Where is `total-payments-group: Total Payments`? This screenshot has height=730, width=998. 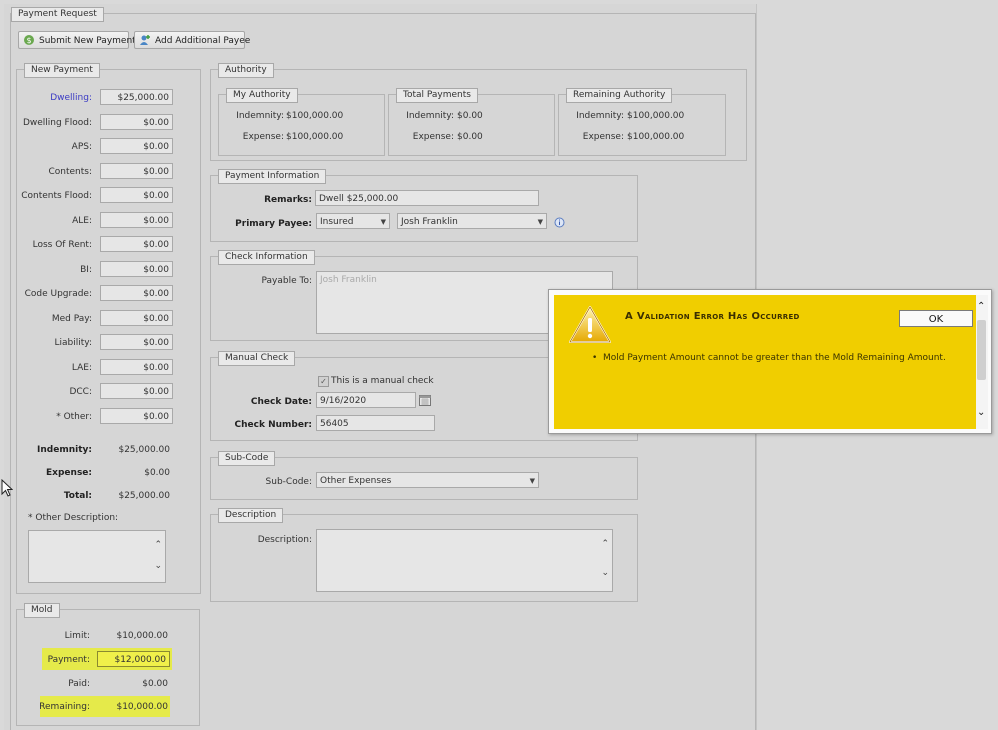
total-payments-group: Total Payments is located at coordinates (471, 122).